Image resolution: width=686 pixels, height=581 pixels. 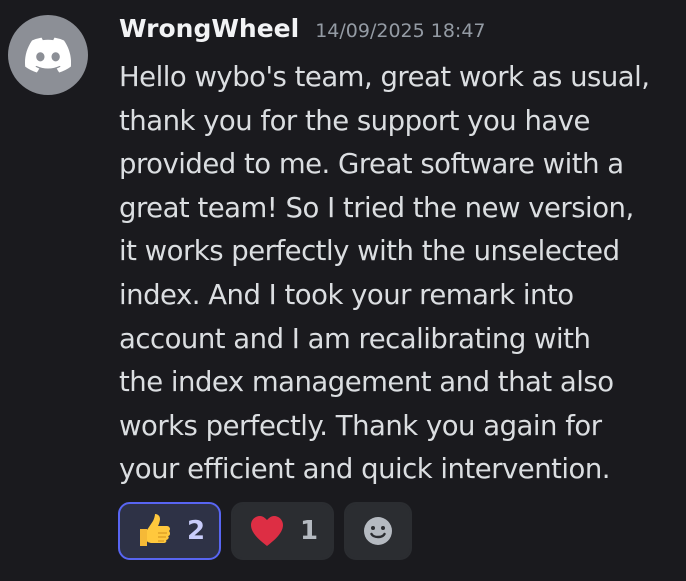 What do you see at coordinates (309, 531) in the screenshot?
I see `reaction-count: 1` at bounding box center [309, 531].